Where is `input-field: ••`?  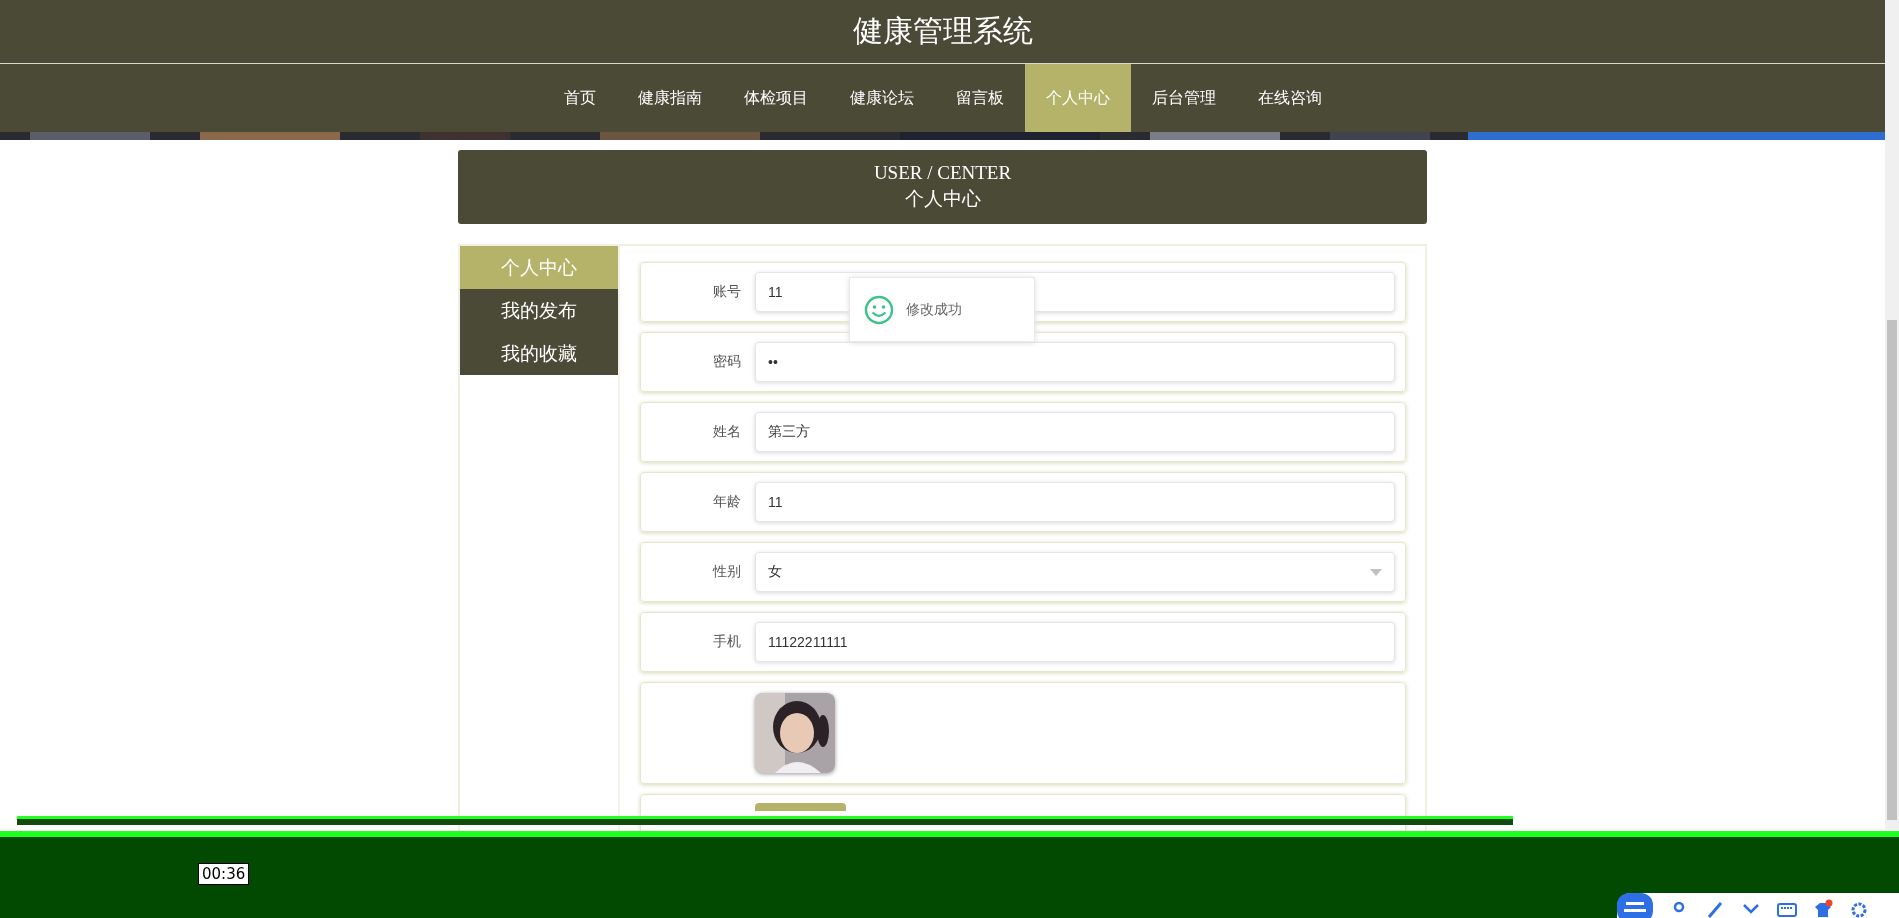
input-field: •• is located at coordinates (1075, 362).